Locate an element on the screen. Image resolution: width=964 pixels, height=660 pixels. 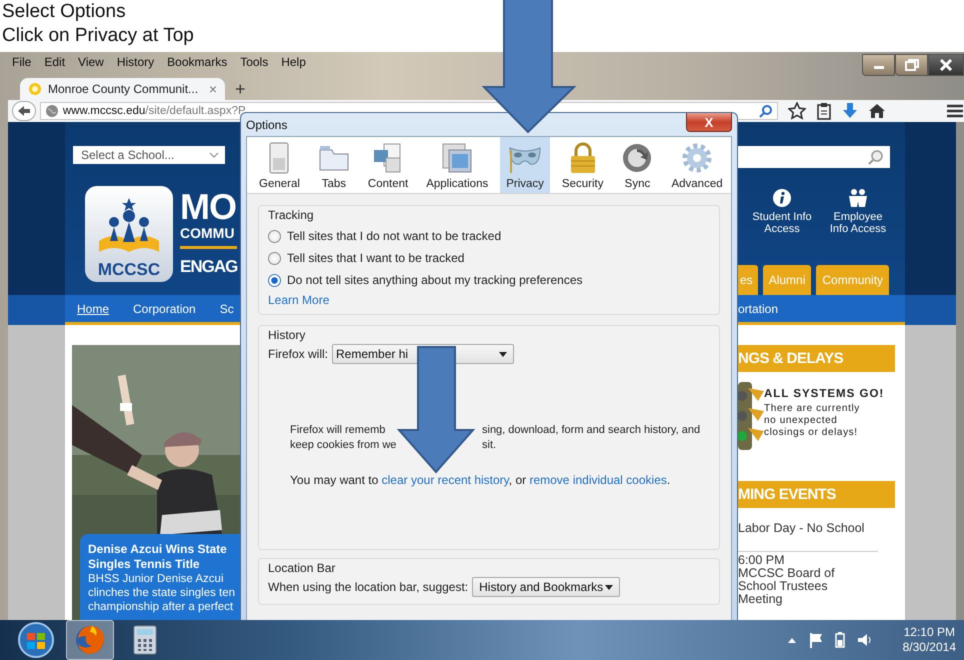
learn-more-link: Learn More is located at coordinates (299, 300).